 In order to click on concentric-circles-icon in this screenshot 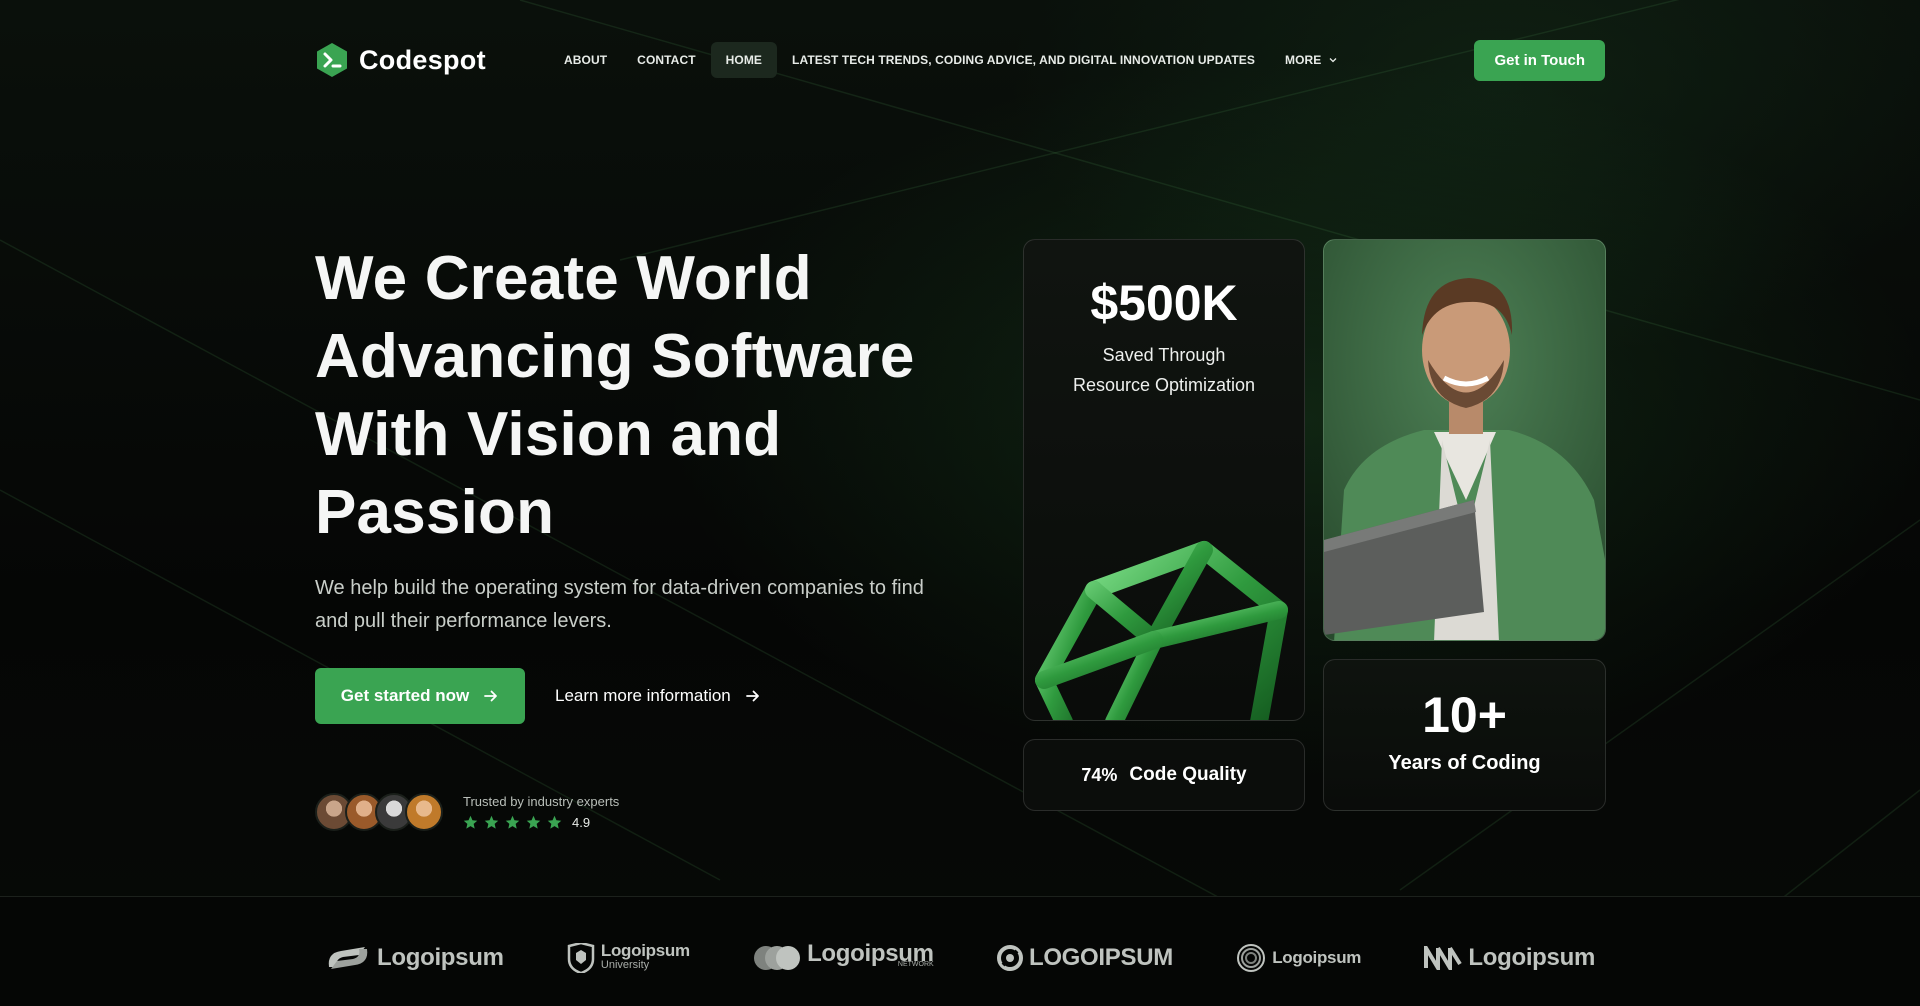, I will do `click(1251, 958)`.